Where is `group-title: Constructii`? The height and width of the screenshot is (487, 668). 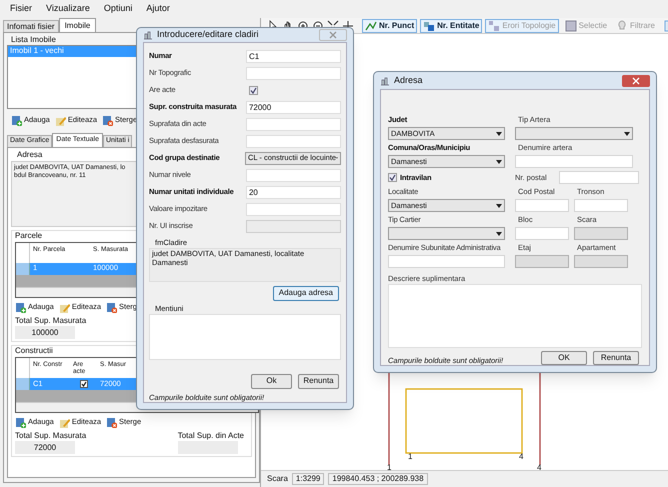
group-title: Constructii is located at coordinates (34, 351).